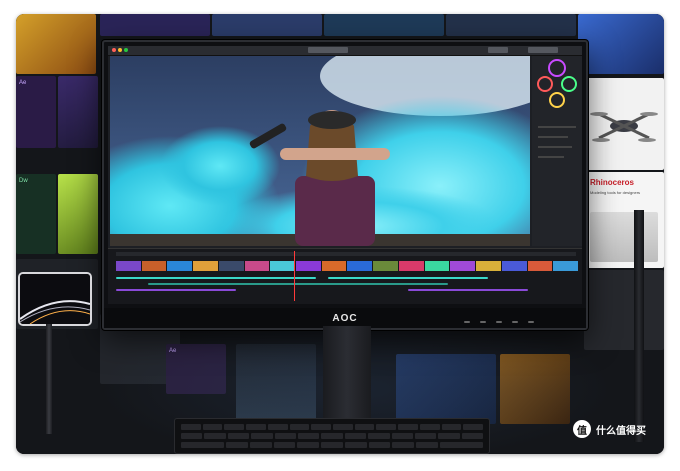 The image size is (680, 471). I want to click on editor-timeline, so click(345, 276).